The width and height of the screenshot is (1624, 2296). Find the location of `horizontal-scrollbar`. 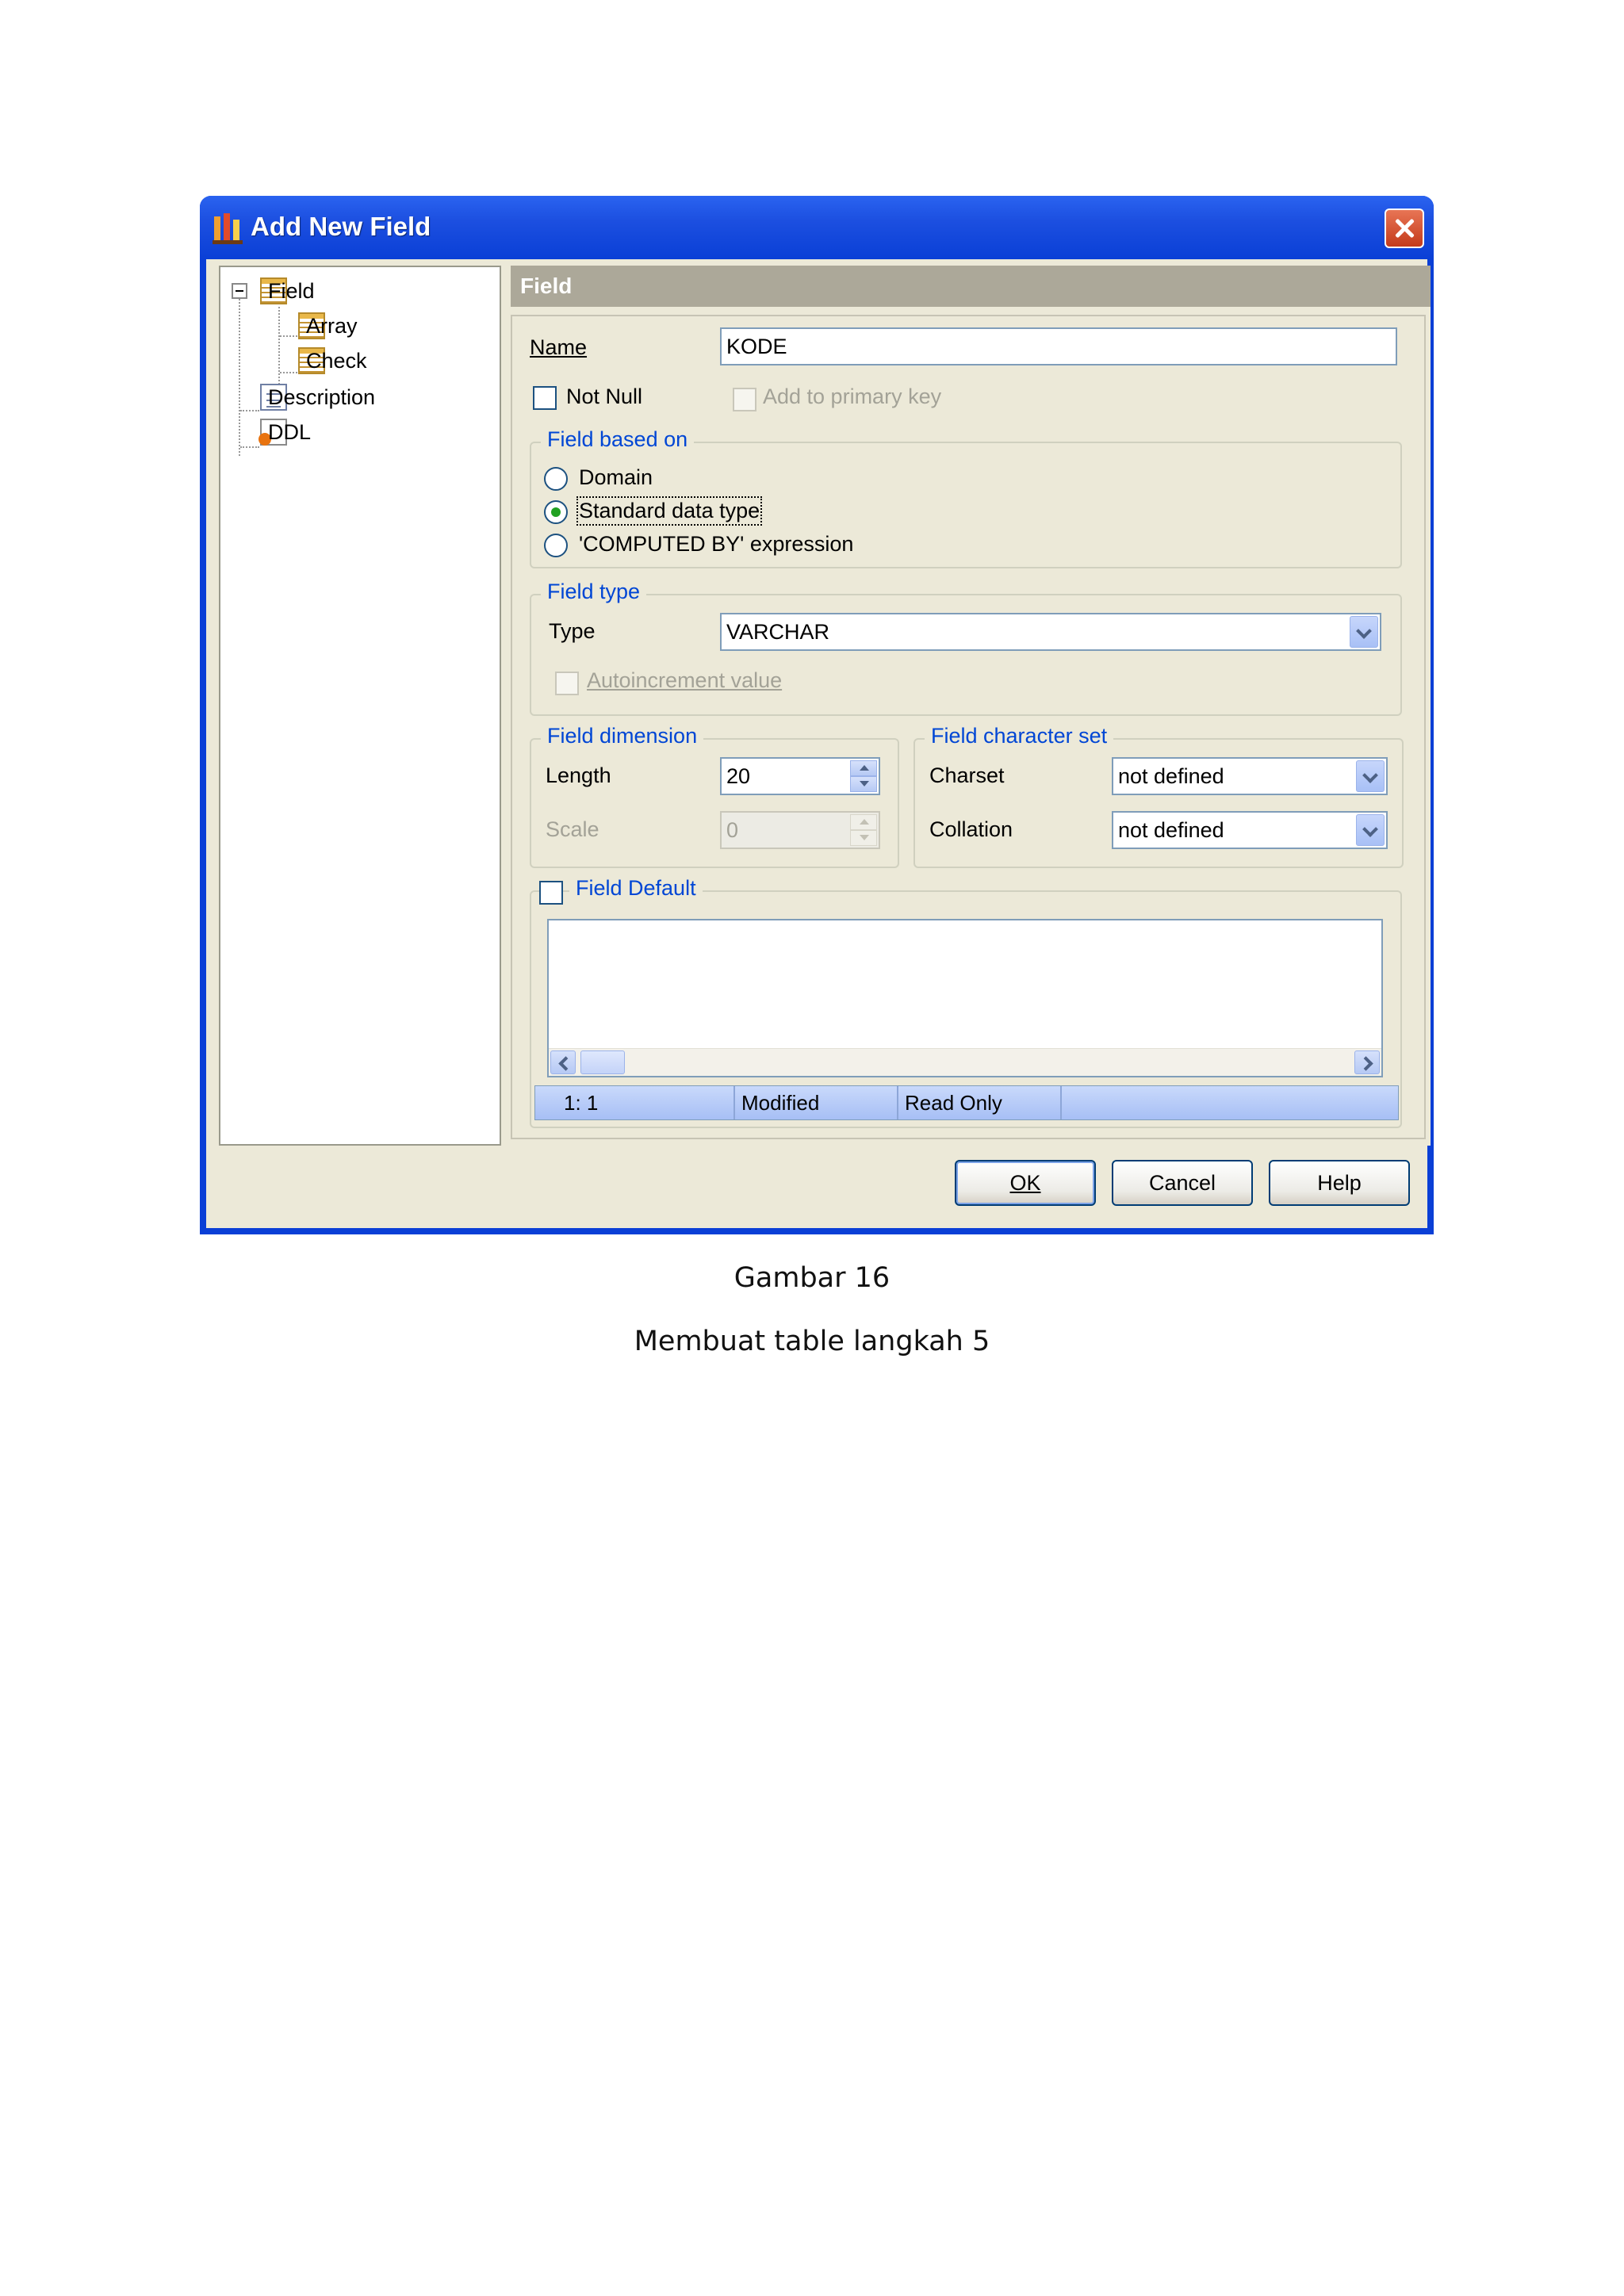

horizontal-scrollbar is located at coordinates (965, 1062).